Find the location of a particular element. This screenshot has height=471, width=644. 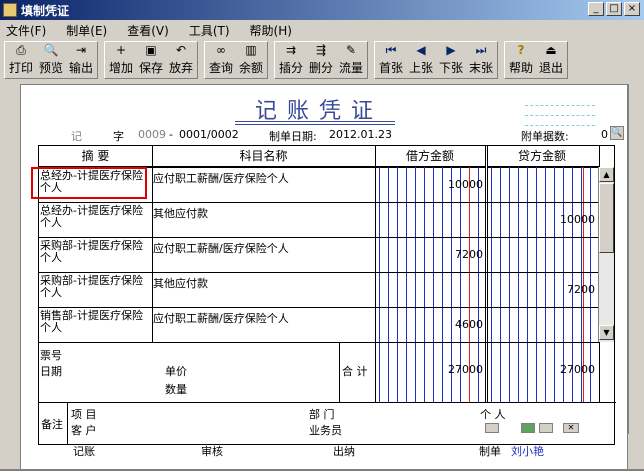

remarks-divider is located at coordinates (67, 423).